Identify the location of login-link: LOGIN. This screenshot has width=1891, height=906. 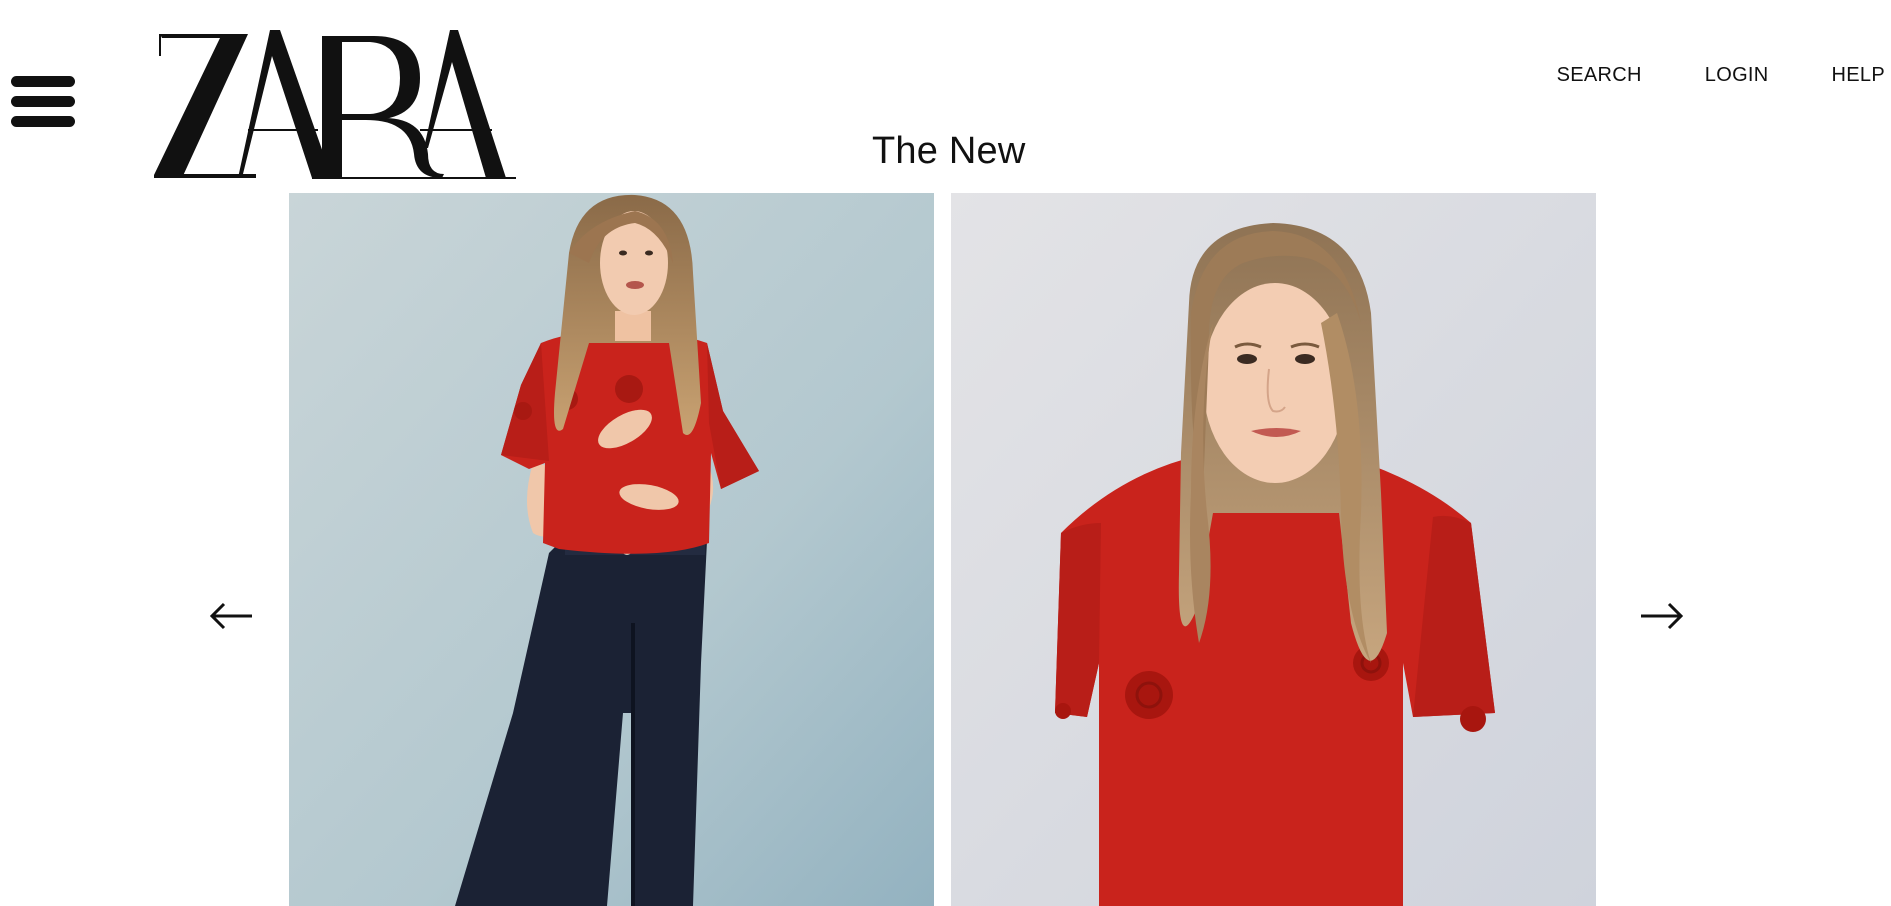
(1737, 75).